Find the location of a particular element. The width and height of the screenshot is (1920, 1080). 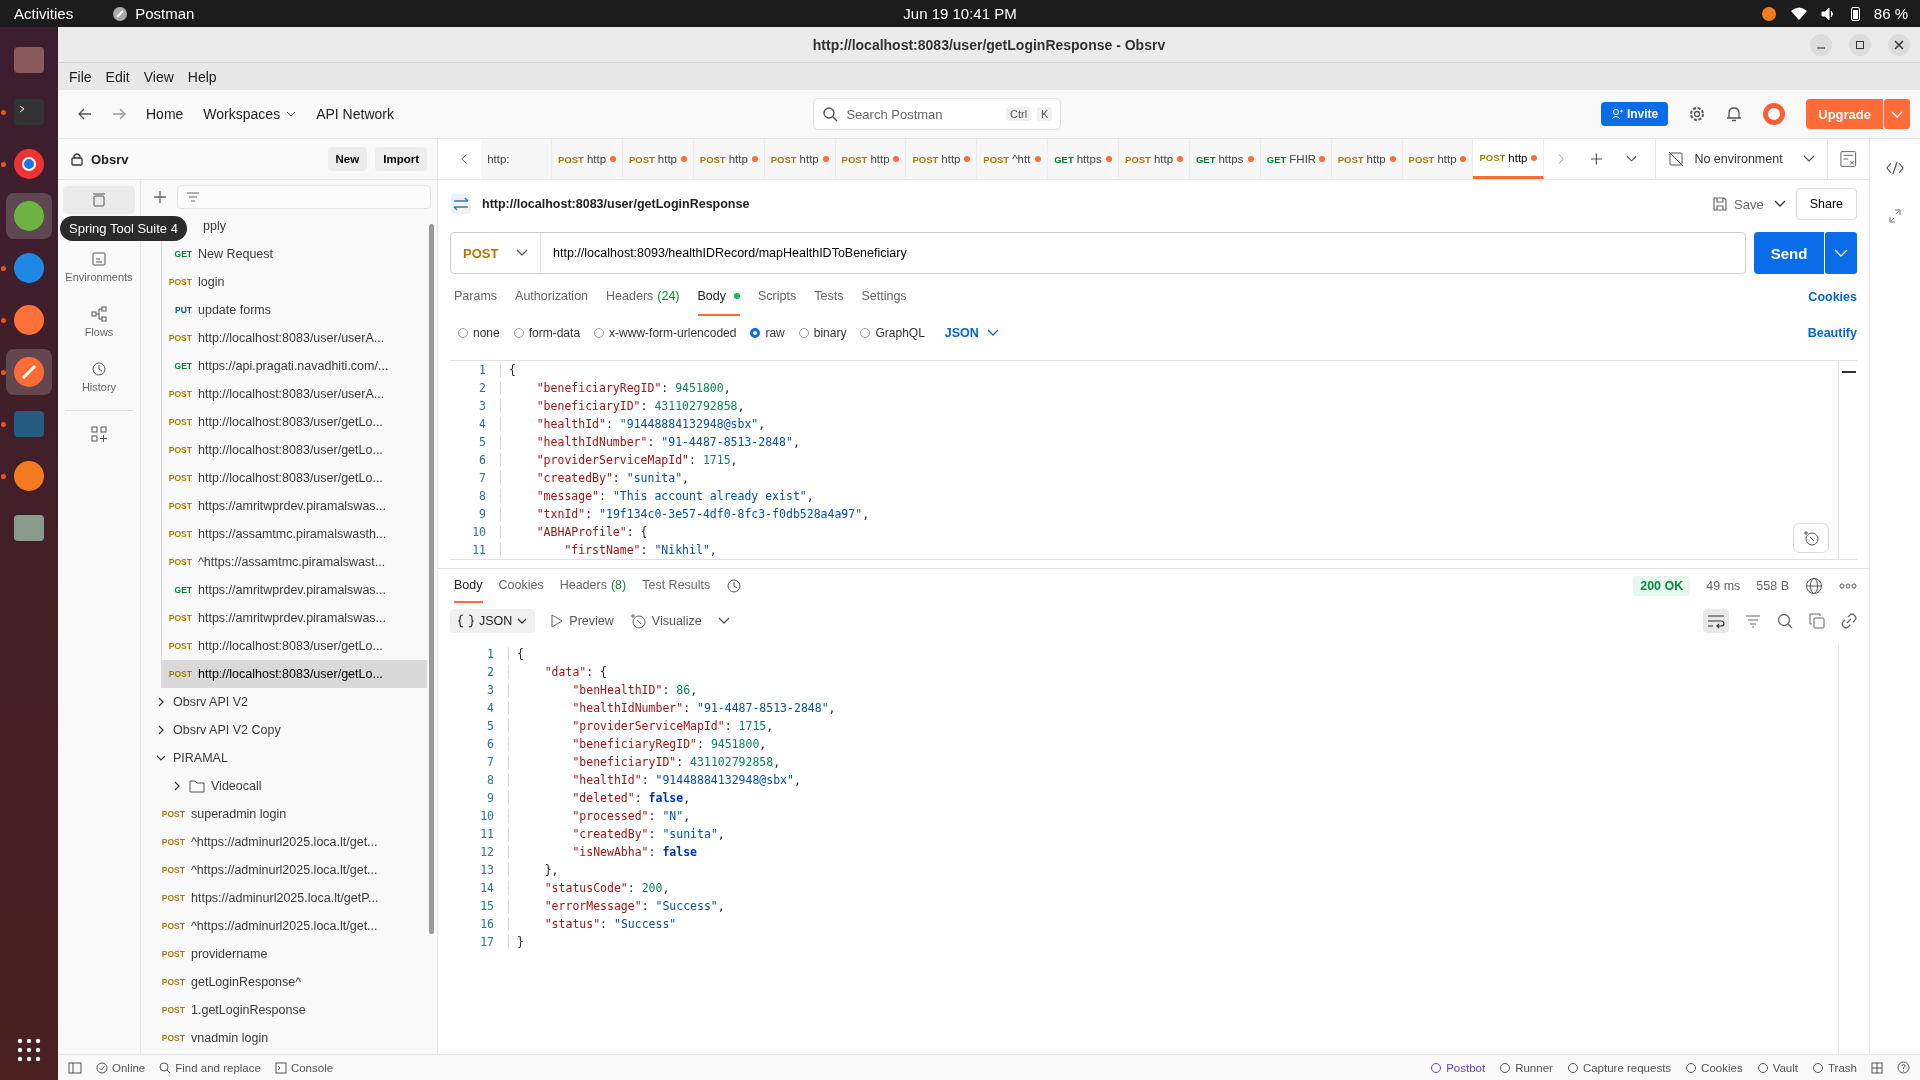

request-item: POST superadmin login is located at coordinates (284, 814).